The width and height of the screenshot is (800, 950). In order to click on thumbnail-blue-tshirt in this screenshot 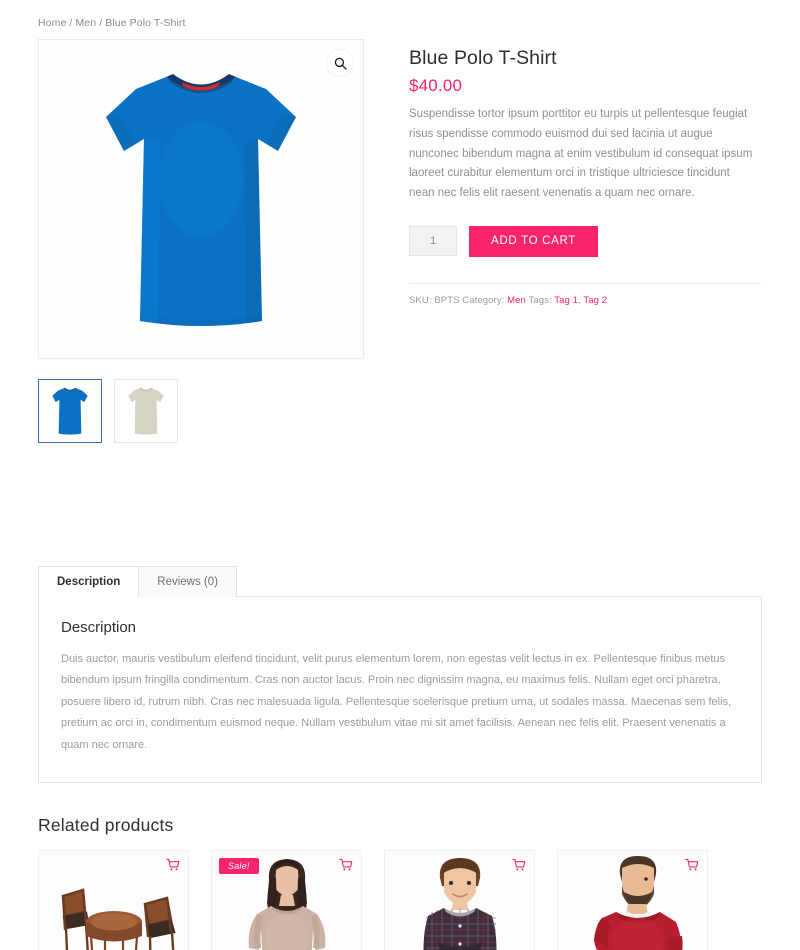, I will do `click(70, 411)`.